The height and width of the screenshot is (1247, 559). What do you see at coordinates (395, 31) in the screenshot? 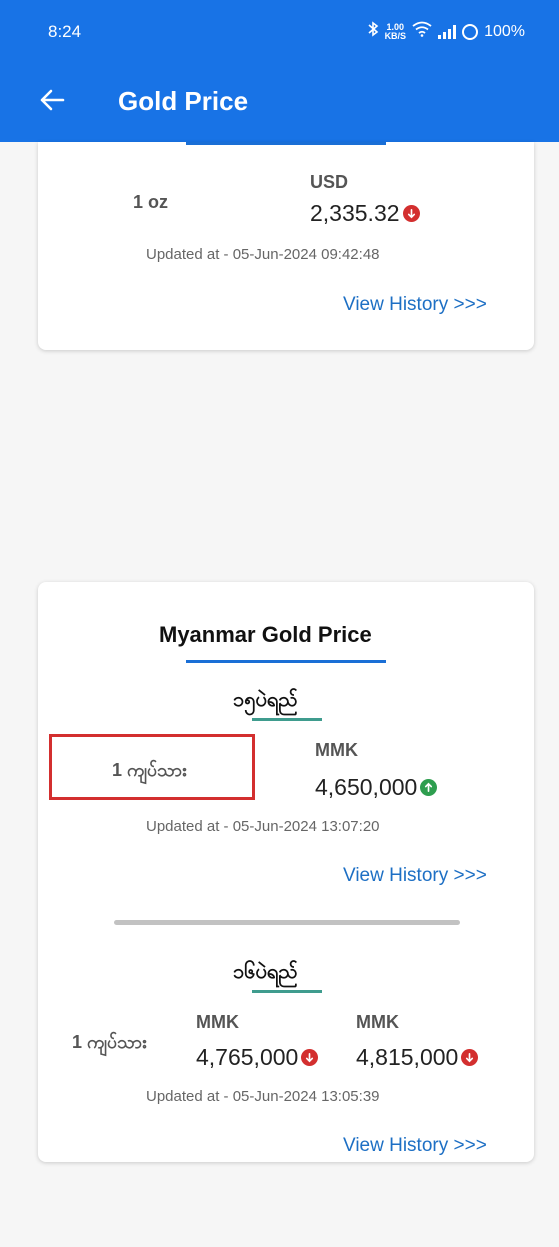
I see `net-speed: 1.00 KB/S` at bounding box center [395, 31].